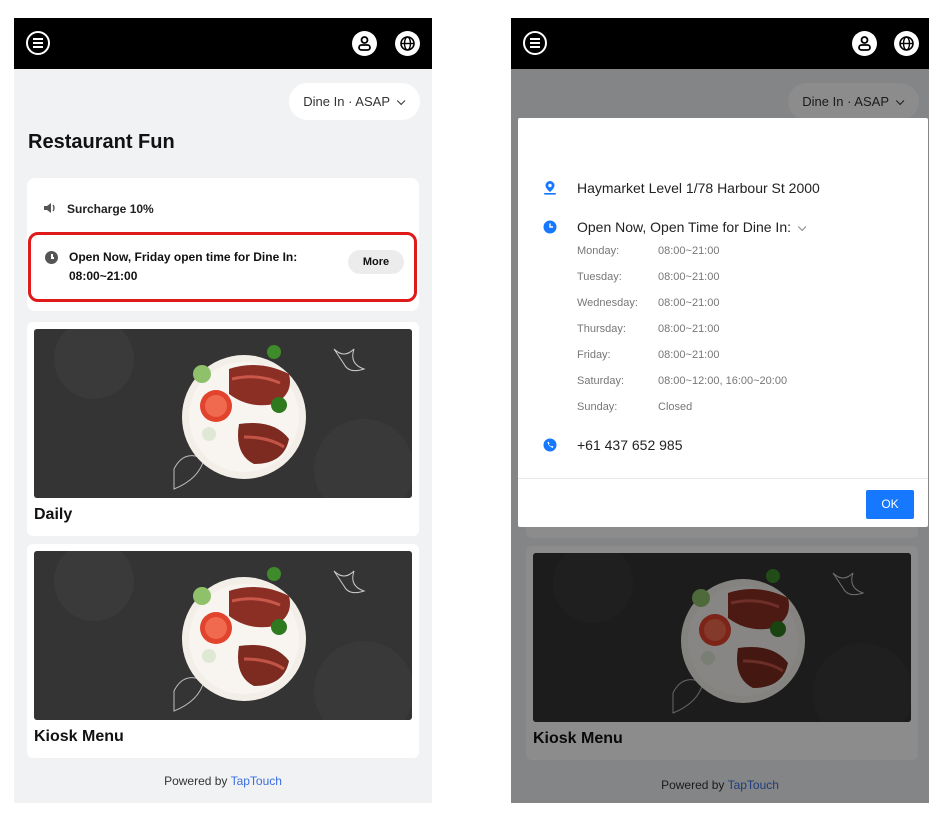 The width and height of the screenshot is (948, 826). Describe the element at coordinates (598, 251) in the screenshot. I see `day-label: Monday:` at that location.